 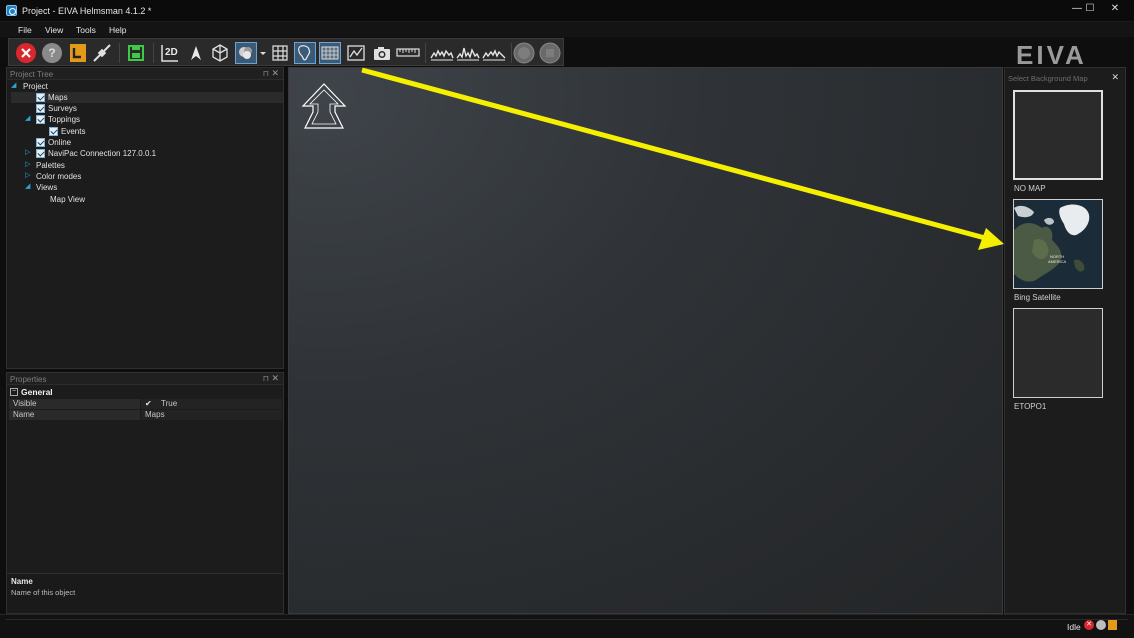 I want to click on map-option-label: NO MAP, so click(x=1030, y=188).